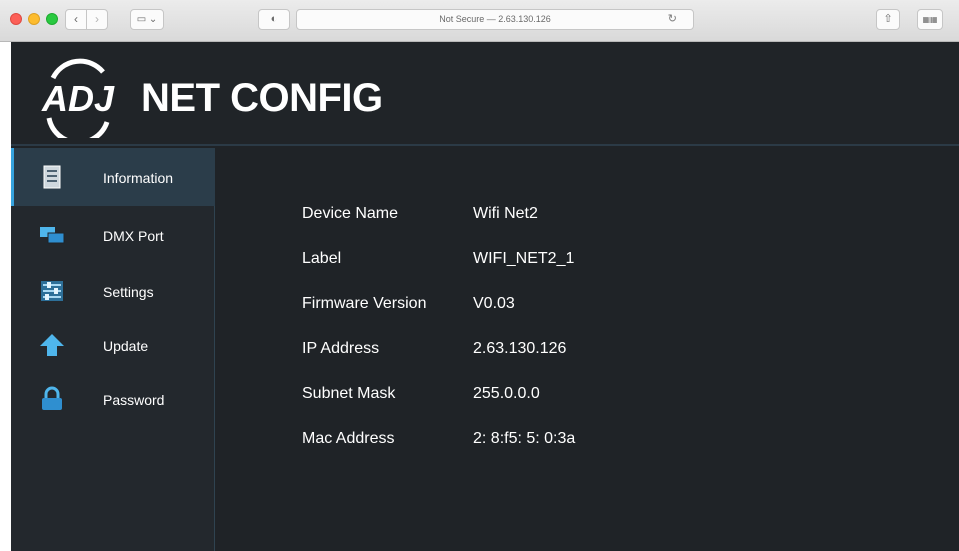  Describe the element at coordinates (524, 258) in the screenshot. I see `info-value: WIFI_NET2_1` at that location.